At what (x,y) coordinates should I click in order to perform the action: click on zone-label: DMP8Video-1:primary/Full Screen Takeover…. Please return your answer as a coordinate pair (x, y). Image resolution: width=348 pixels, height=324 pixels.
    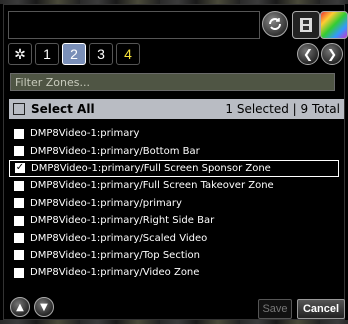
    Looking at the image, I should click on (152, 186).